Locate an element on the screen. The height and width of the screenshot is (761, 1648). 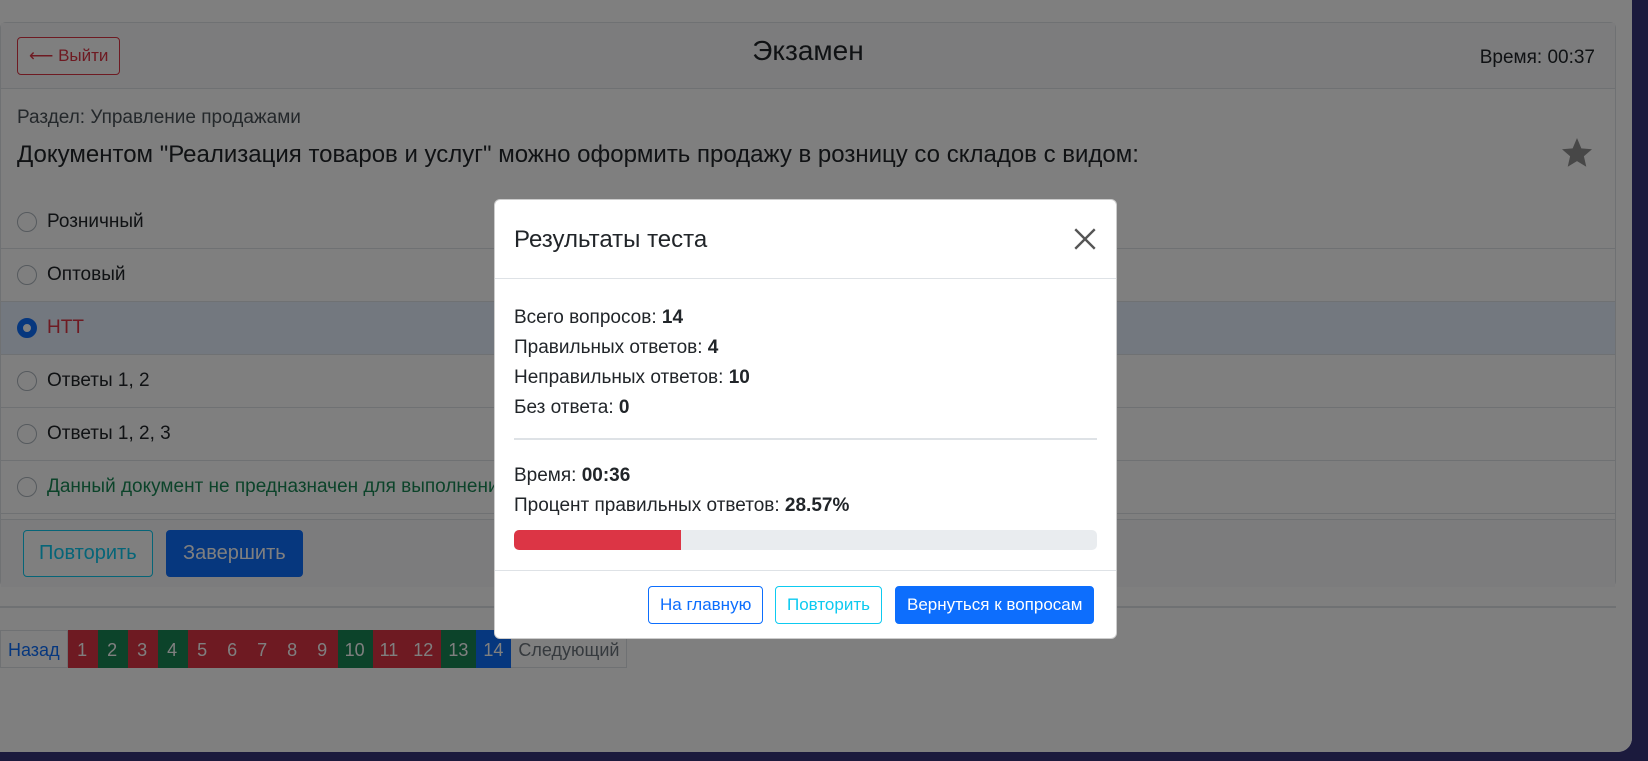
stat-total: Всего вопросов: 14 is located at coordinates (632, 318).